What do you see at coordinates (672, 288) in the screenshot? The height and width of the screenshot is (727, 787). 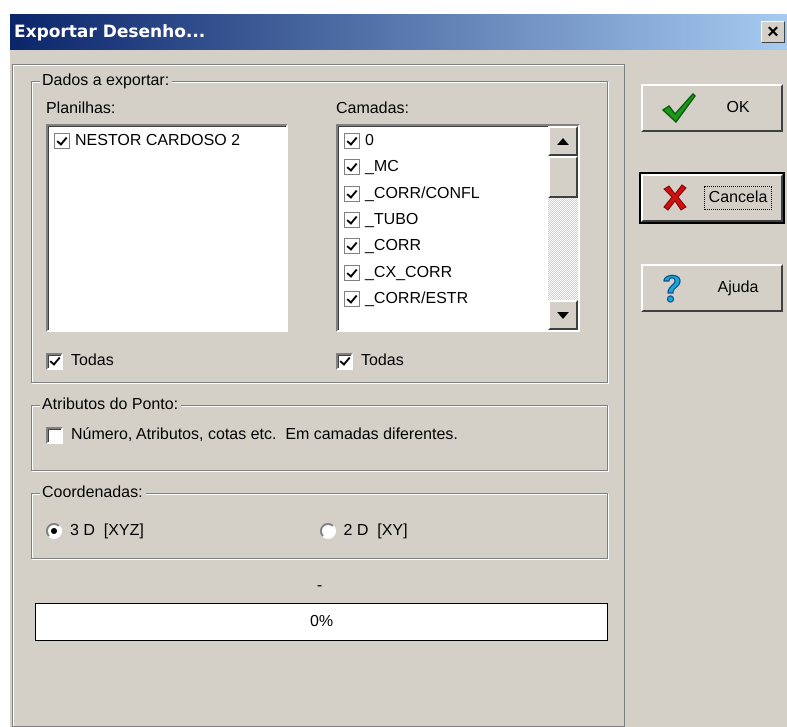 I see `question-mark-icon` at bounding box center [672, 288].